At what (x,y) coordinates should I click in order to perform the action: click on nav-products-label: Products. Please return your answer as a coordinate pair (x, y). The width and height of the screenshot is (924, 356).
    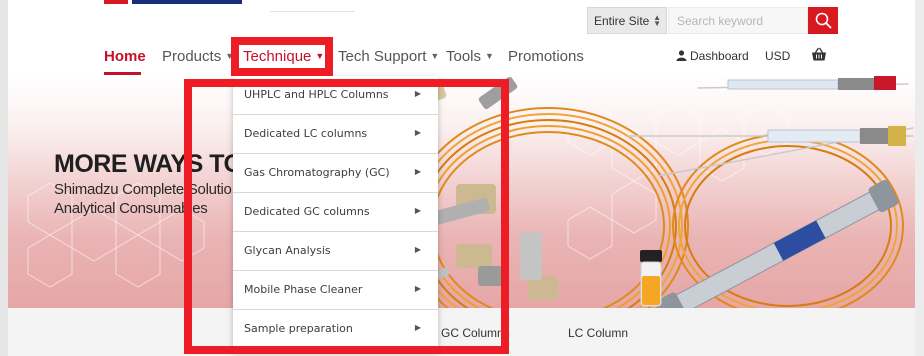
    Looking at the image, I should click on (192, 56).